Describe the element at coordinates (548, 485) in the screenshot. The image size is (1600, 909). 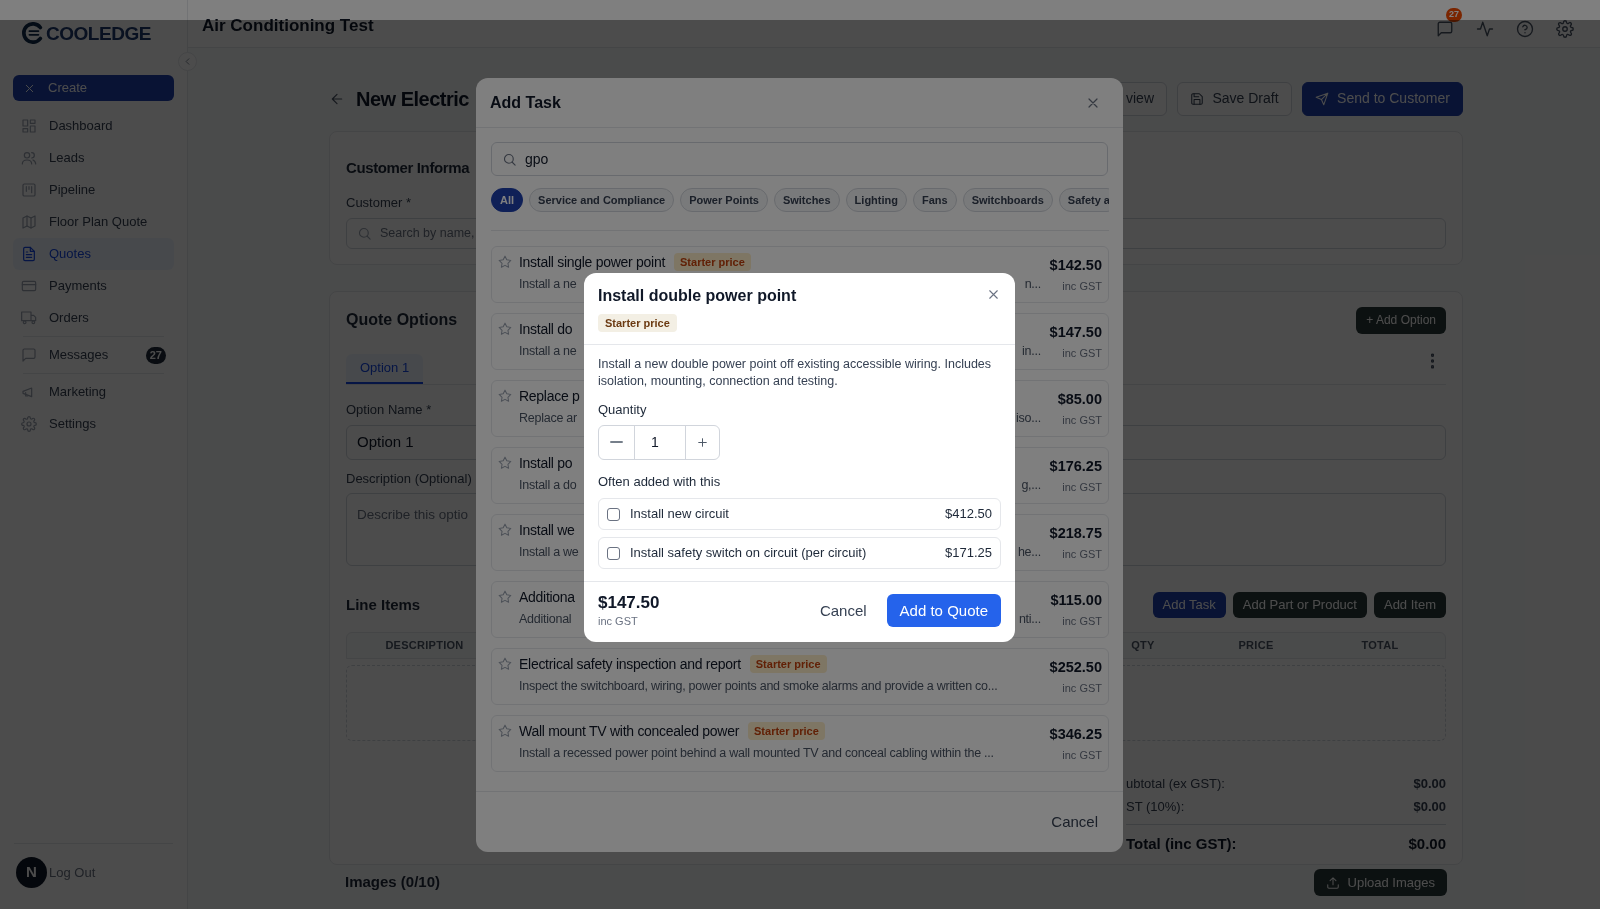
I see `task-description: Install a do` at that location.